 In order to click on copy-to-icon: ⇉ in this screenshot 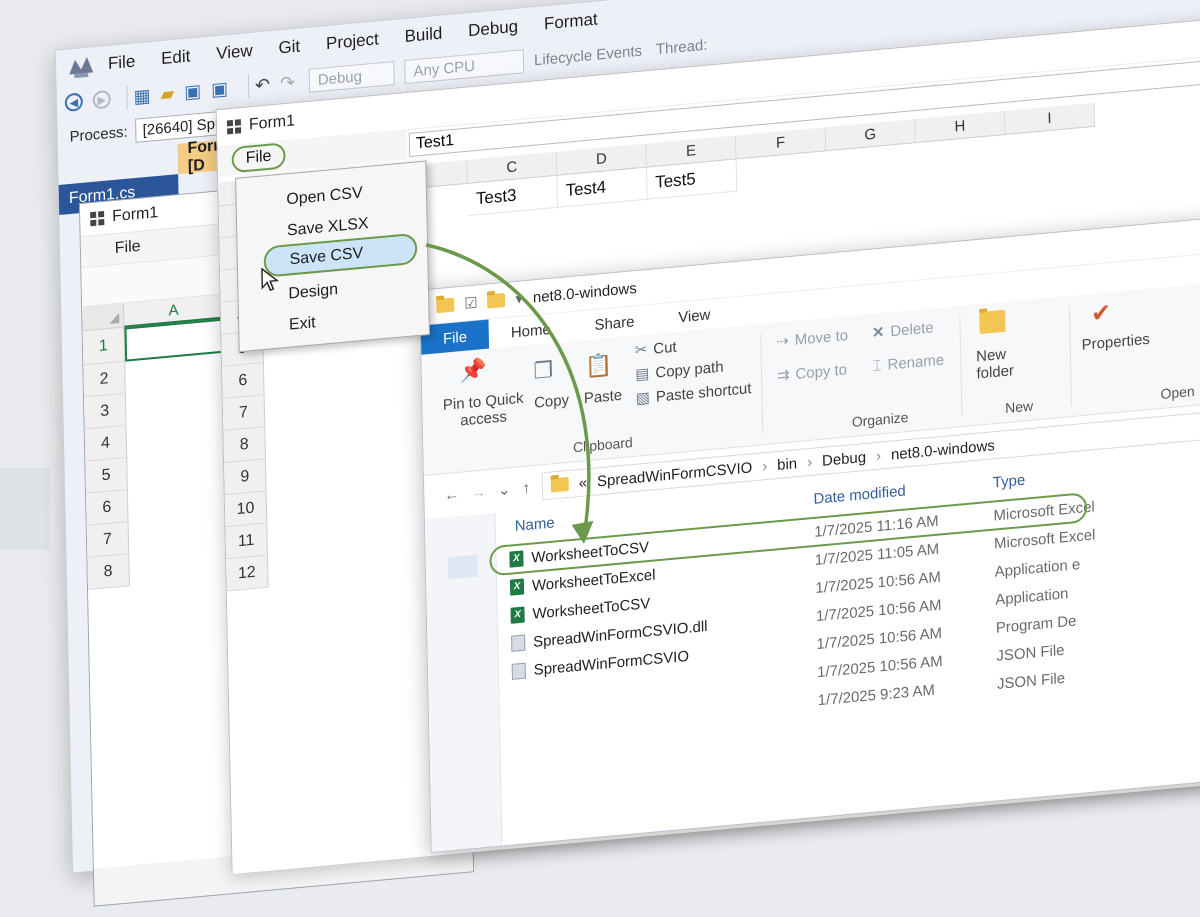, I will do `click(783, 375)`.